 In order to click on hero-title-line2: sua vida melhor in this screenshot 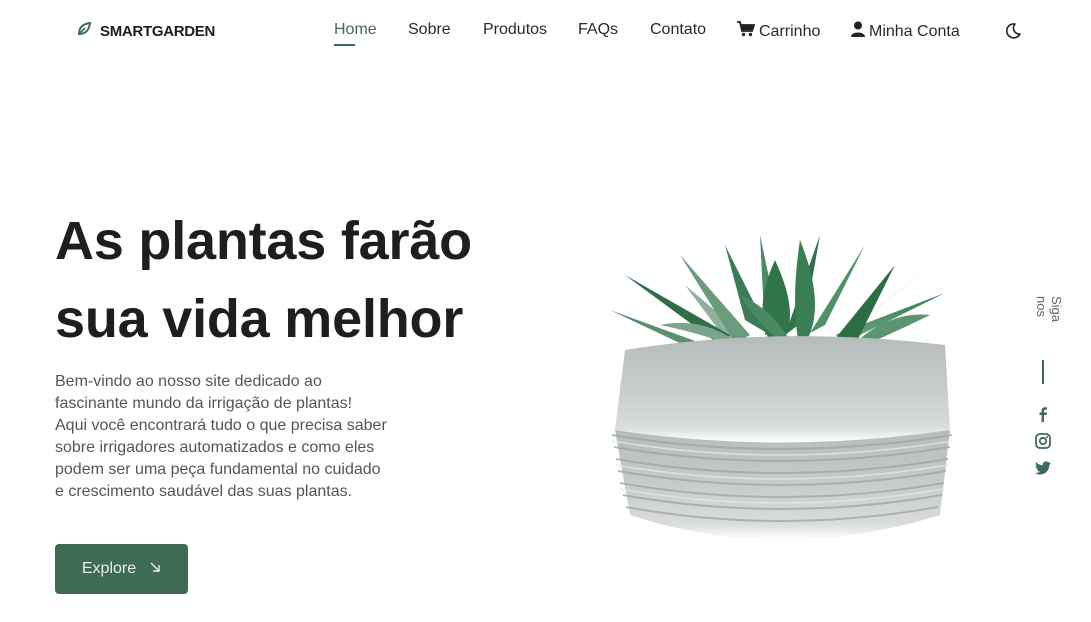, I will do `click(259, 319)`.